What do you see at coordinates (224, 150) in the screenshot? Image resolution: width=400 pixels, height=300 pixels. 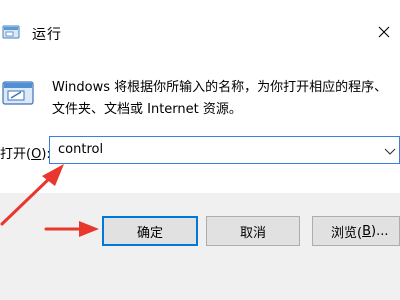 I see `open-combobox: control` at bounding box center [224, 150].